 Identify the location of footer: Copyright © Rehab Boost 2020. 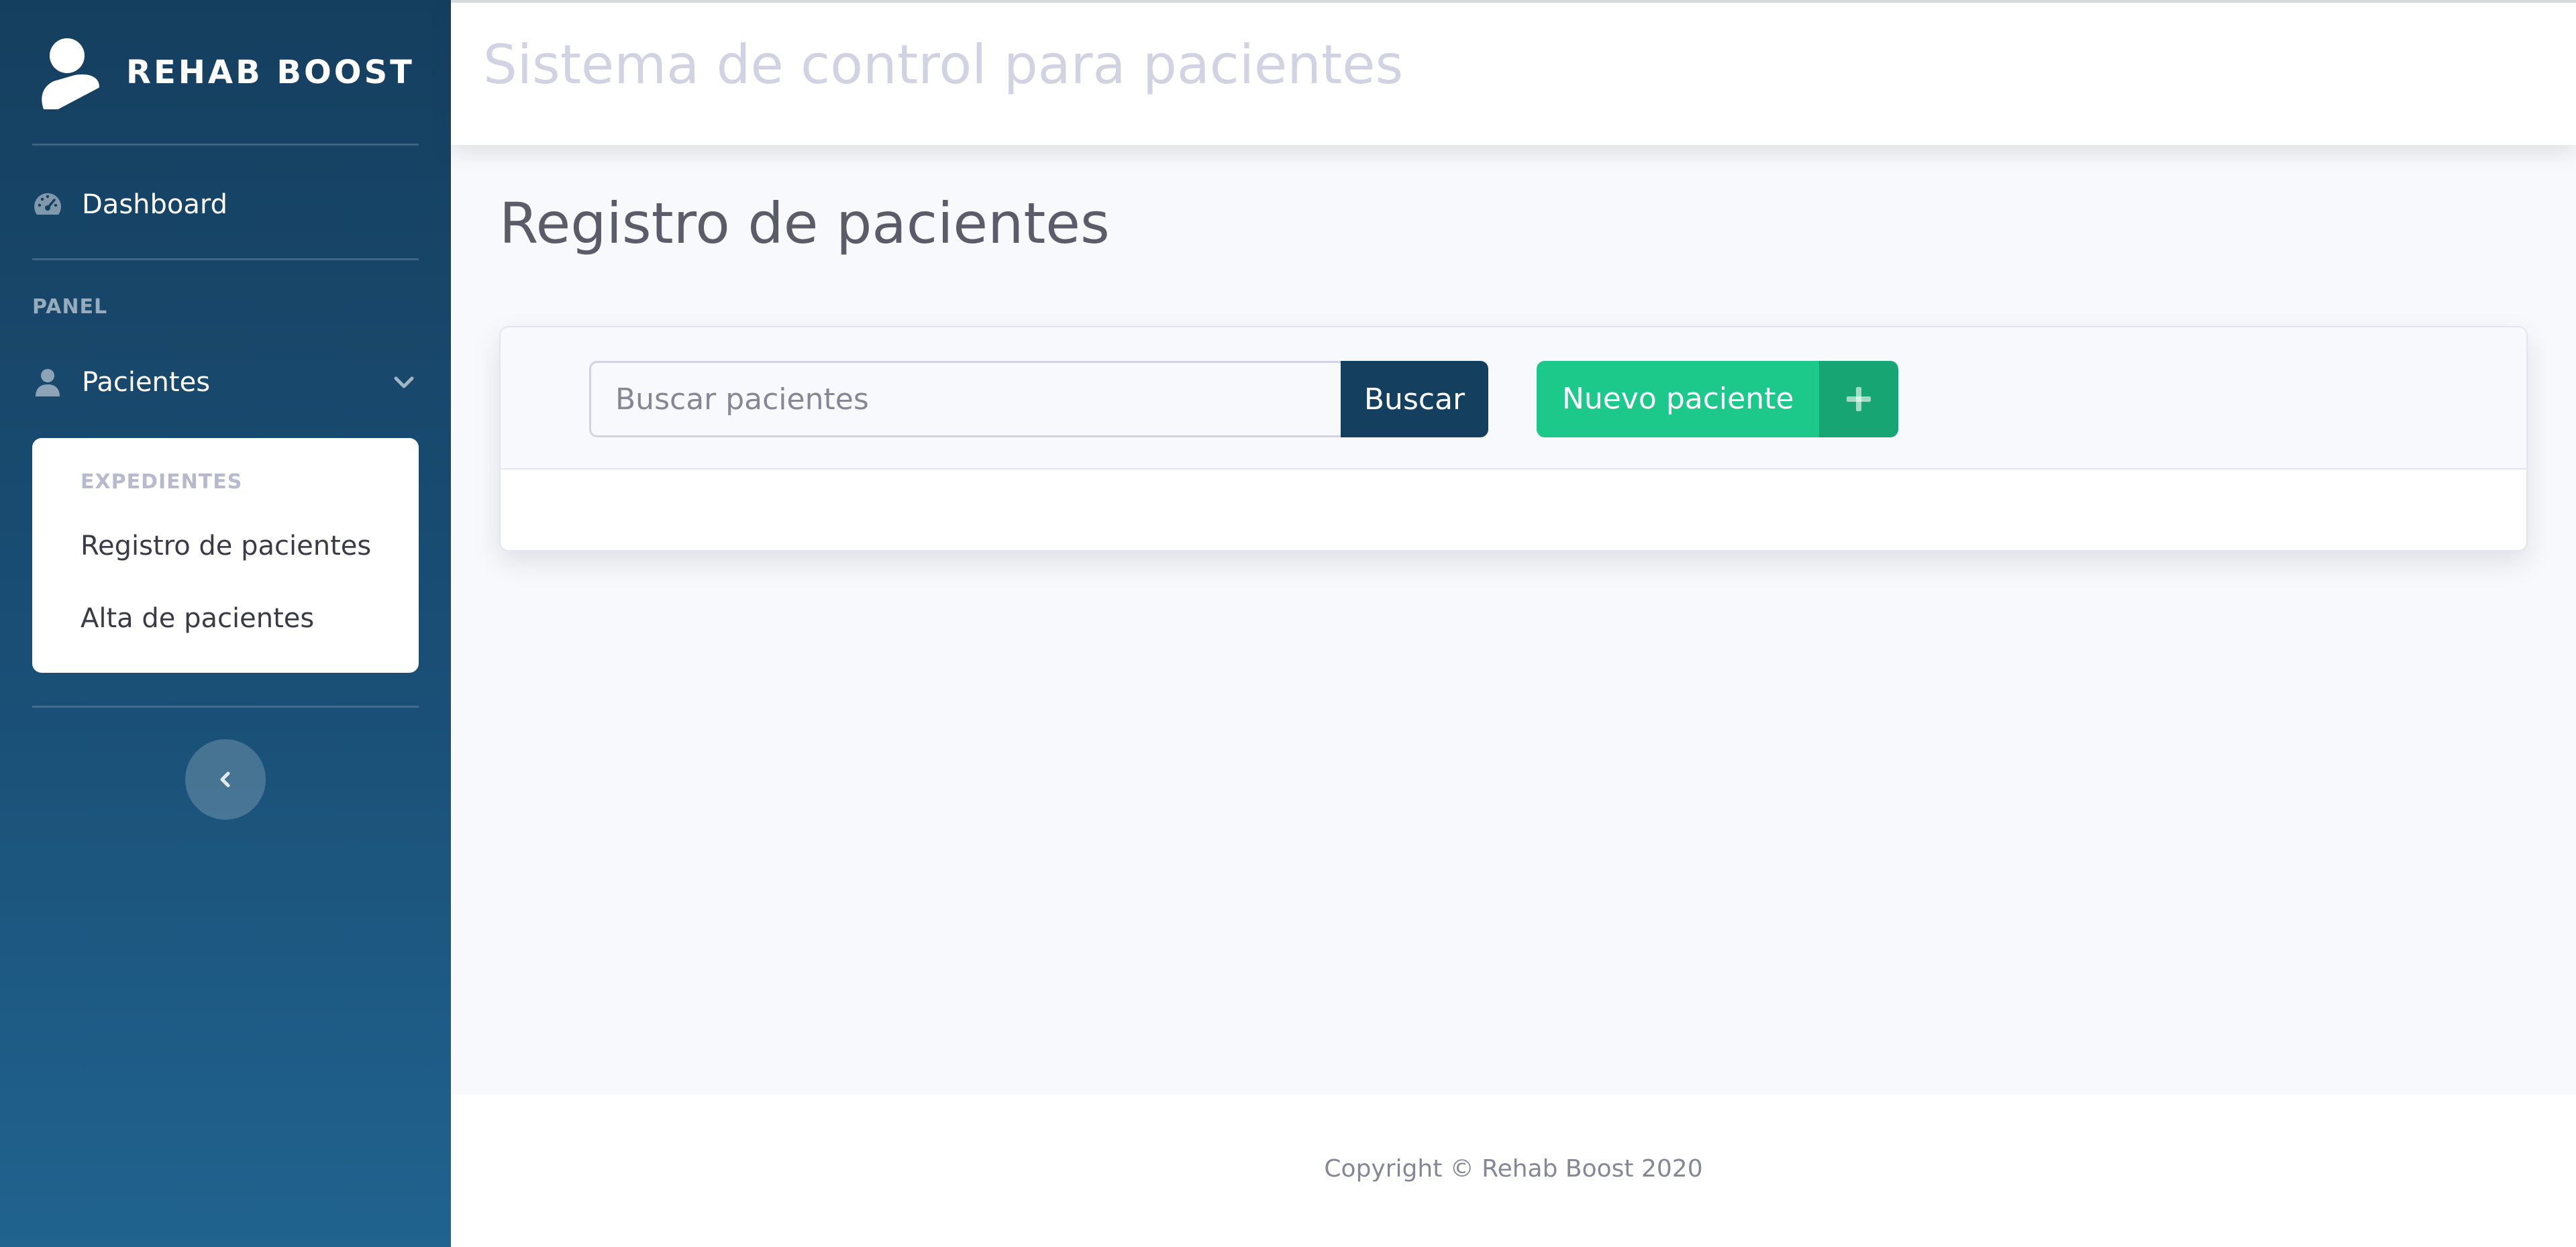
(1513, 1171).